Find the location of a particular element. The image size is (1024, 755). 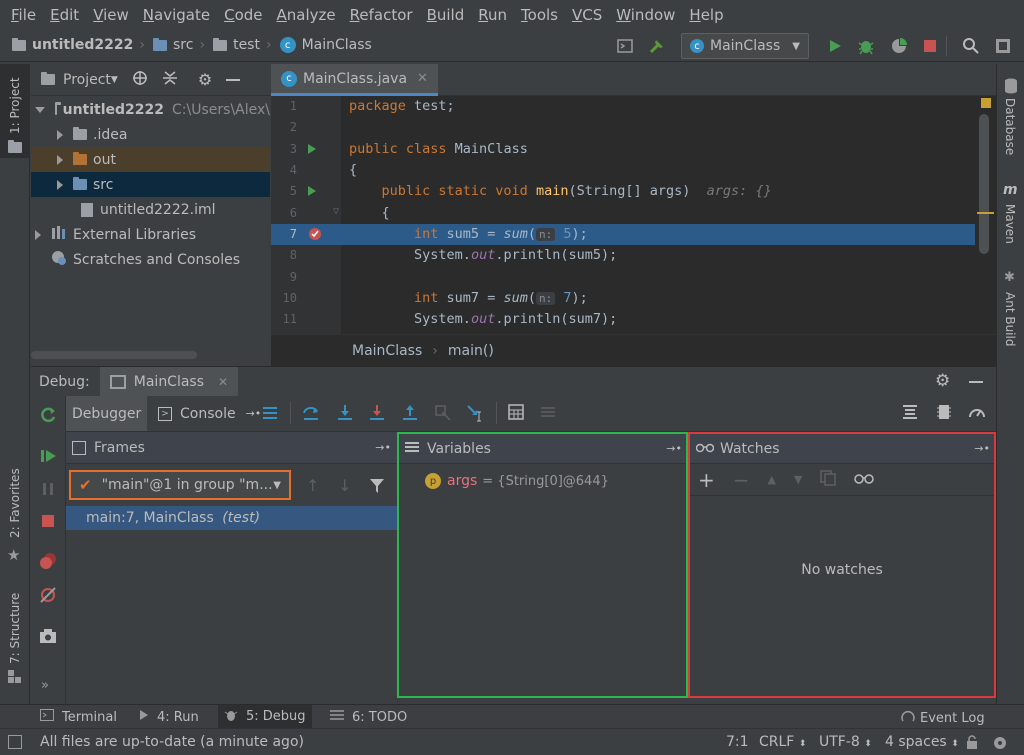

breakpoint-icon is located at coordinates (315, 235).